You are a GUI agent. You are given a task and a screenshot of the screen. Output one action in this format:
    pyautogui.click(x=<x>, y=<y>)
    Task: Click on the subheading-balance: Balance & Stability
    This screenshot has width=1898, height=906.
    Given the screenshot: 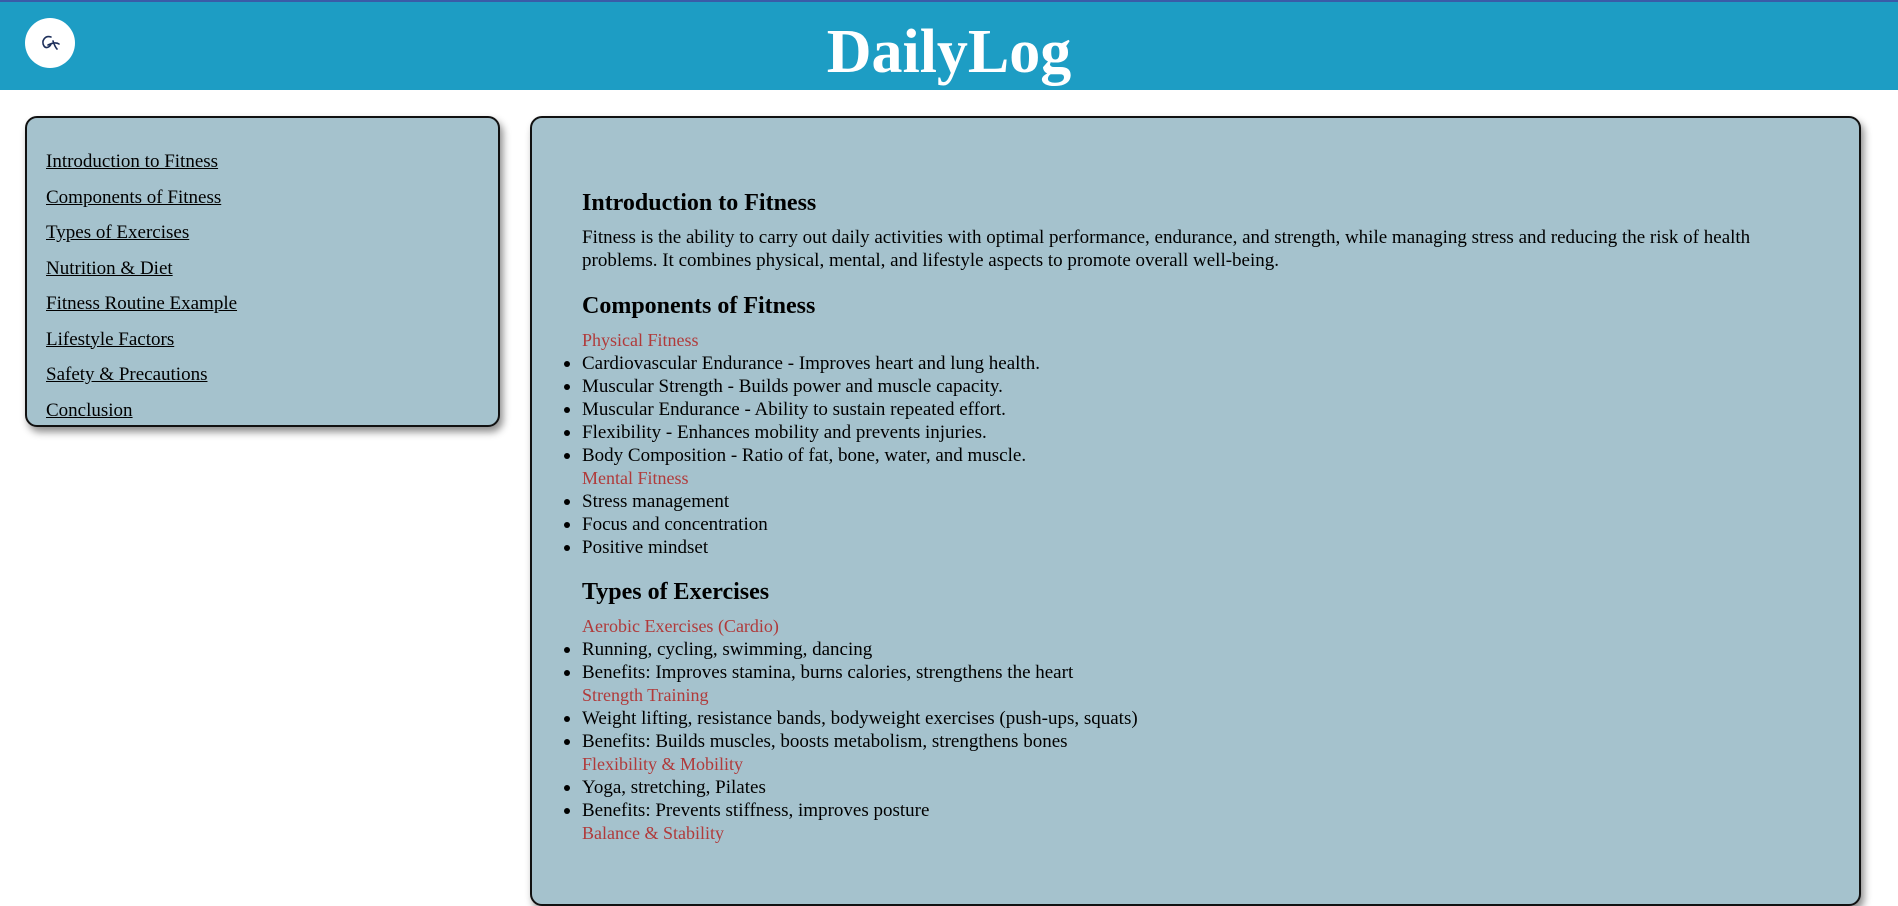 What is the action you would take?
    pyautogui.click(x=653, y=833)
    